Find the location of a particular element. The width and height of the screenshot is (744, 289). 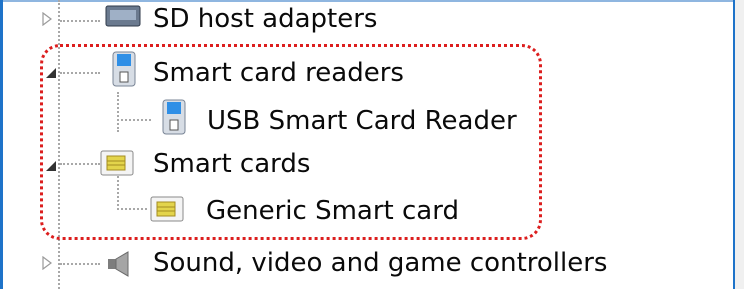

tree-node-label: Sound, video and game controllers is located at coordinates (380, 263).